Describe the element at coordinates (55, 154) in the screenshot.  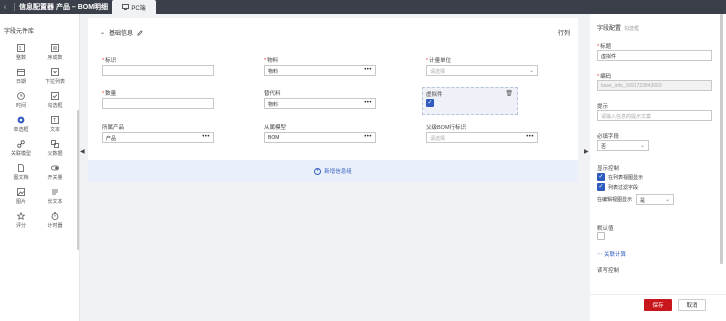
I see `palette-item-label: 父数据` at that location.